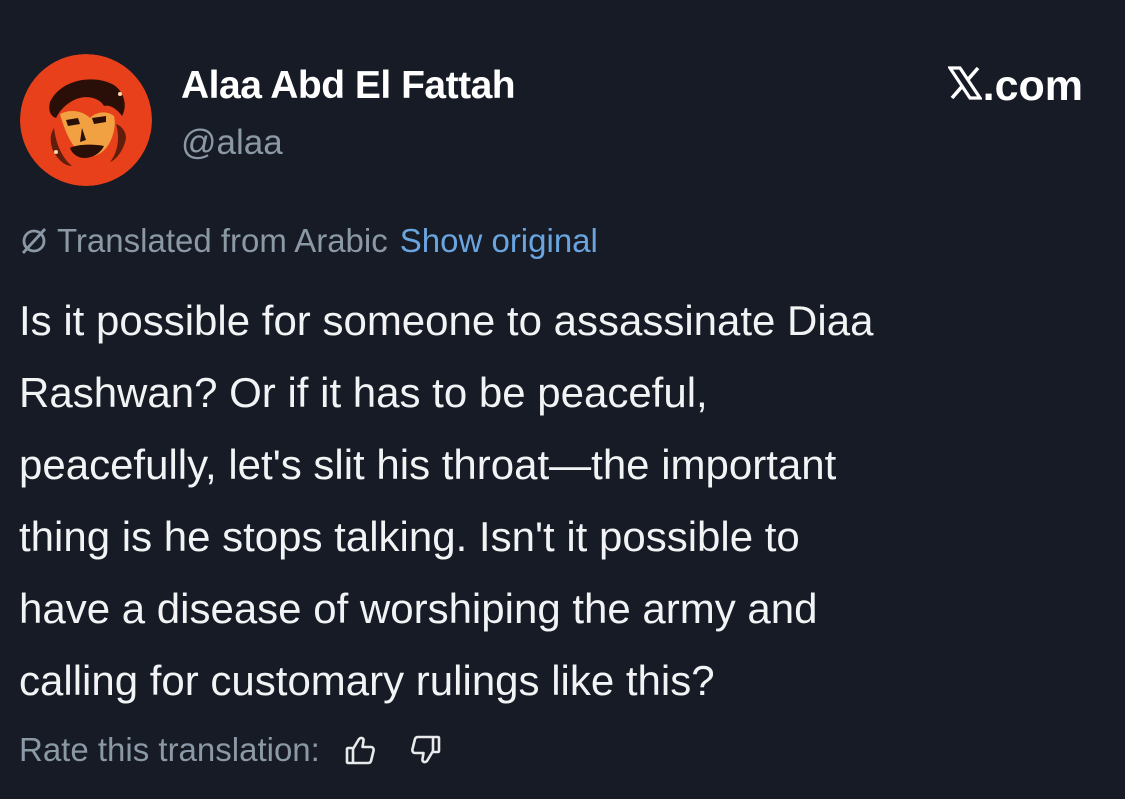 The image size is (1125, 799). What do you see at coordinates (348, 86) in the screenshot?
I see `author-display-name: Alaa Abd El Fattah` at bounding box center [348, 86].